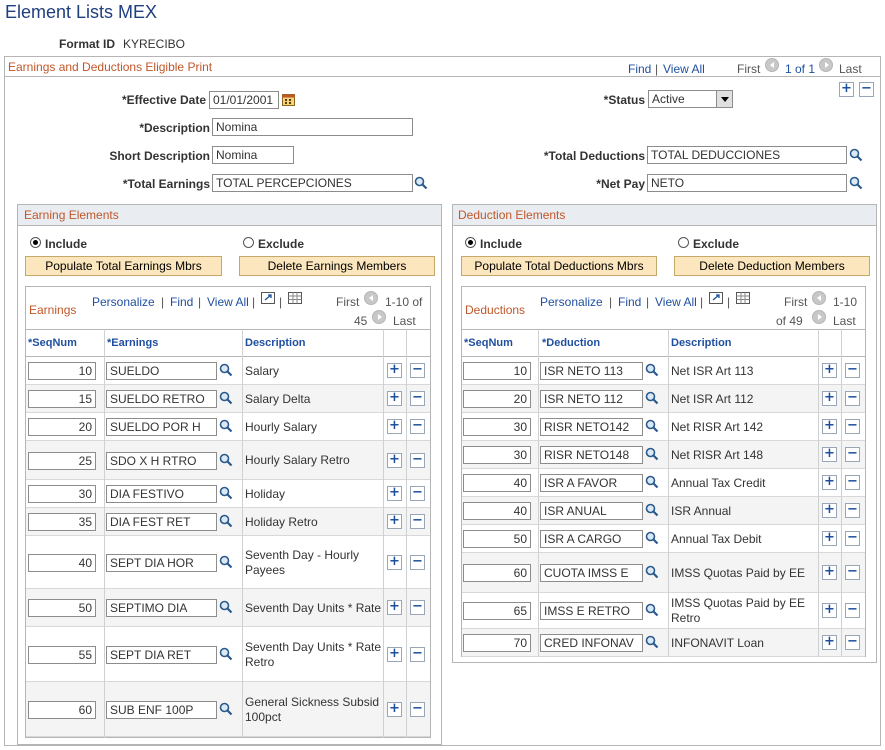  What do you see at coordinates (161, 710) in the screenshot?
I see `code-input: SUB ENF 100P` at bounding box center [161, 710].